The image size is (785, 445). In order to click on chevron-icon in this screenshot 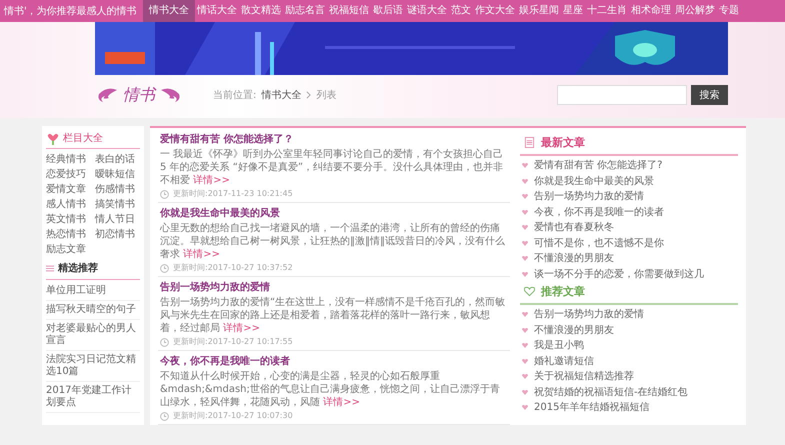, I will do `click(309, 95)`.